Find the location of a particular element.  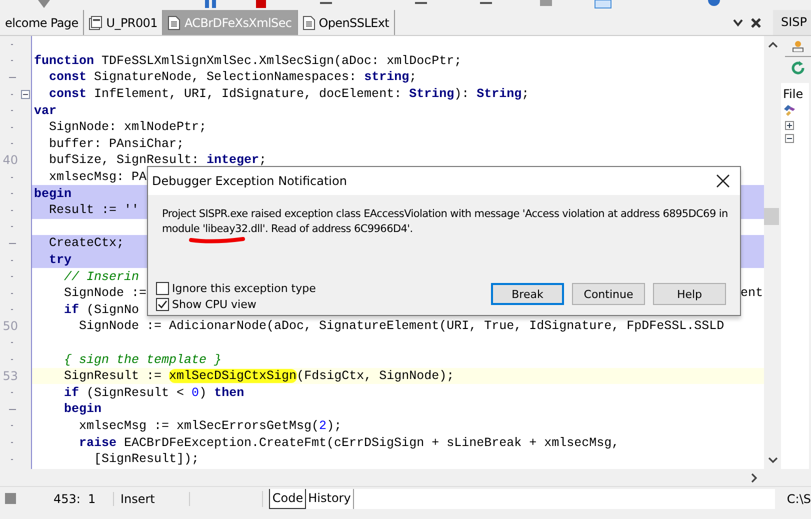

code-line: bufSize, SignResult: integer; is located at coordinates (157, 160).